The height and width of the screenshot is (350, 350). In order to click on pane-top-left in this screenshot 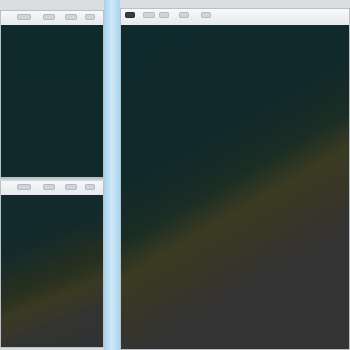, I will do `click(52, 94)`.